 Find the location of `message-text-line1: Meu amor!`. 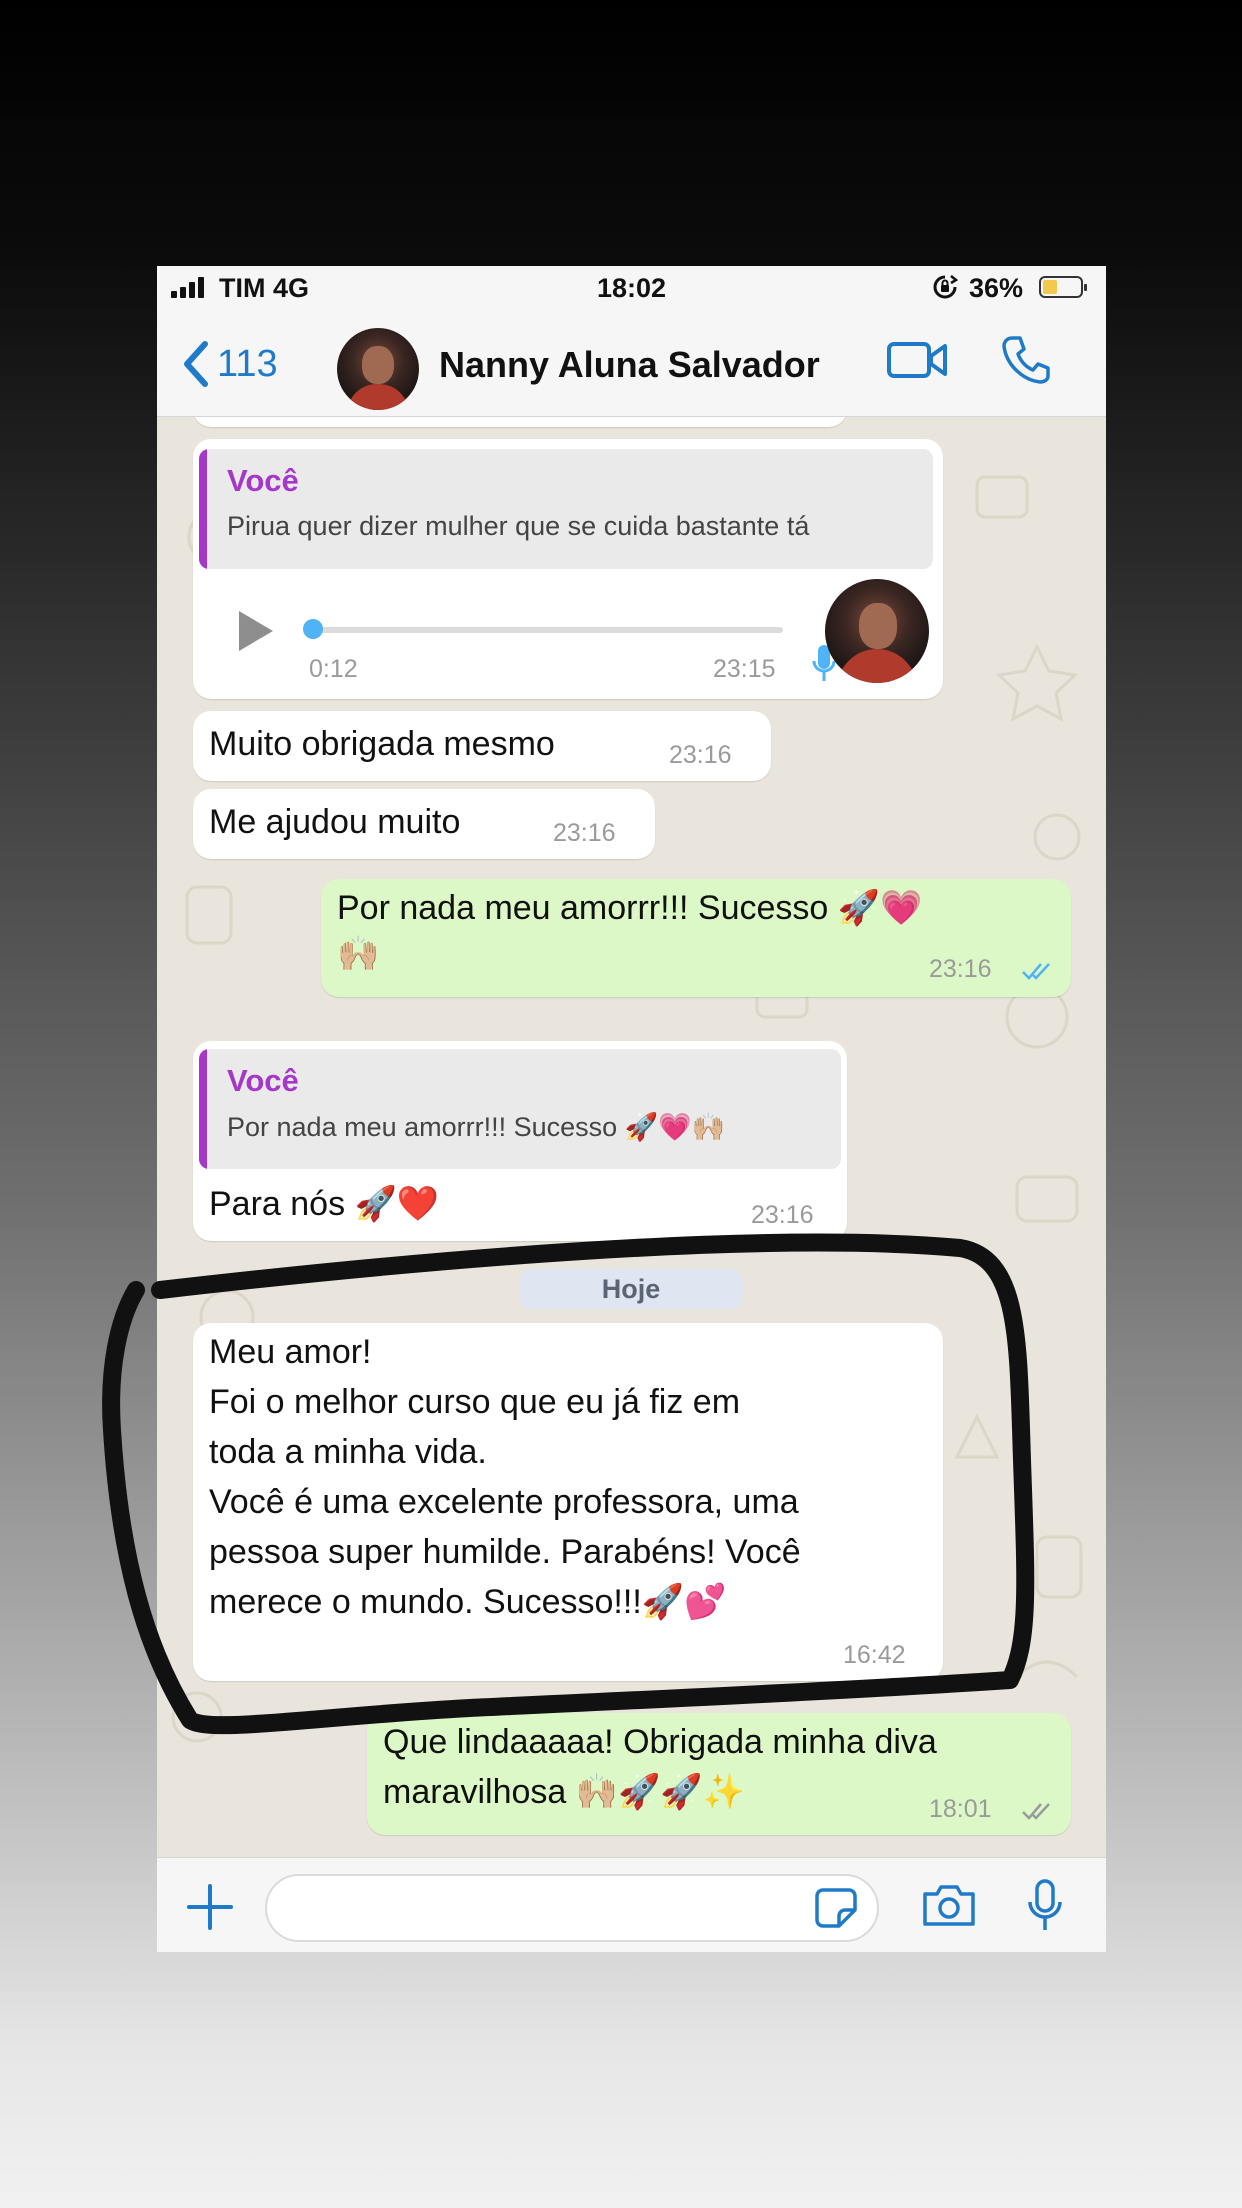

message-text-line1: Meu amor! is located at coordinates (290, 1352).